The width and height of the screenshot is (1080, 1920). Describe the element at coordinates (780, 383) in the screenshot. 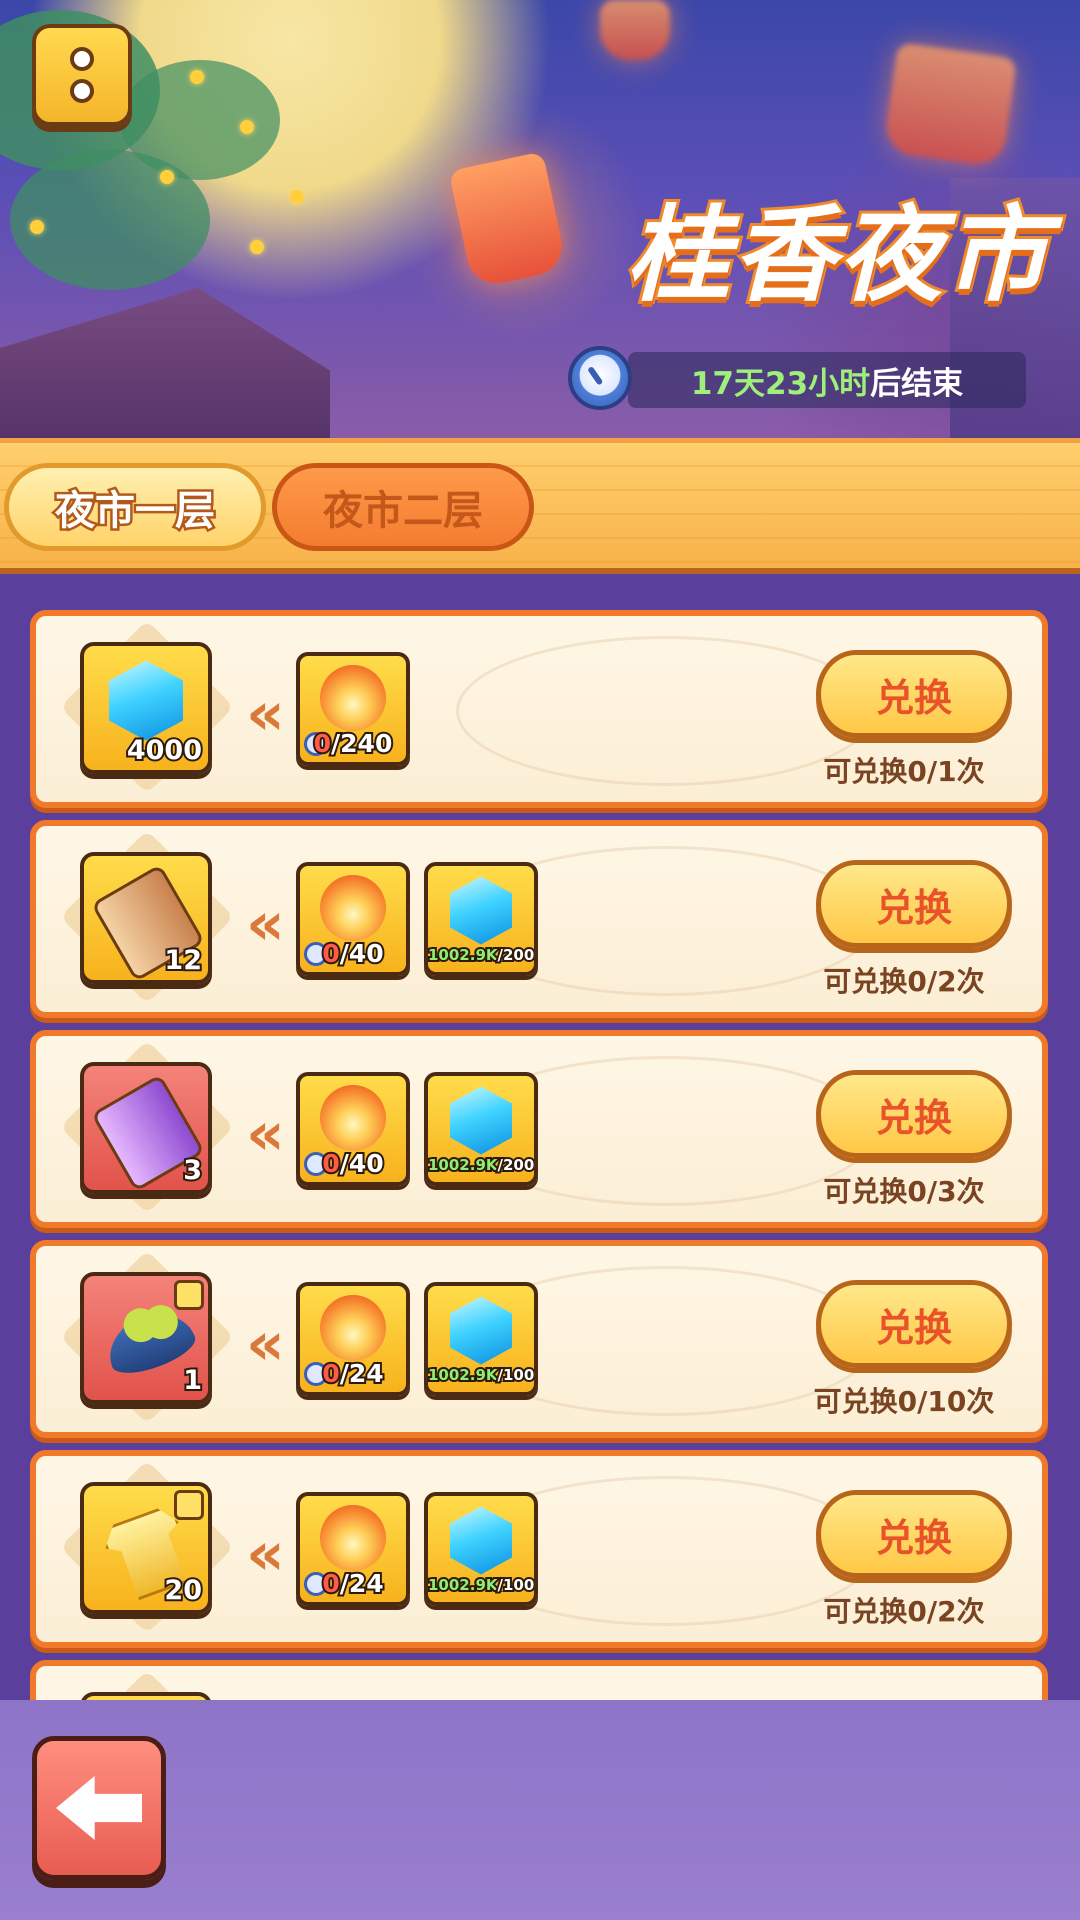

I see `timer-remaining: 17天23小时` at that location.